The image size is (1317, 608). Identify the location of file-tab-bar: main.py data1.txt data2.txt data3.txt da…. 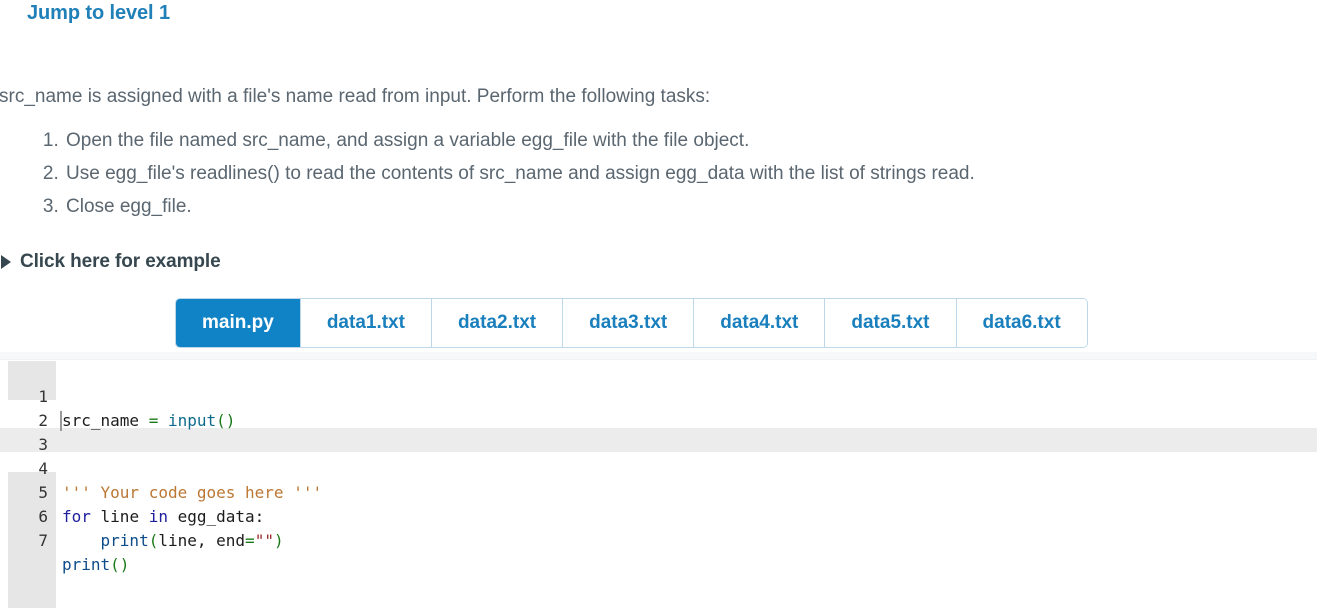
(631, 323).